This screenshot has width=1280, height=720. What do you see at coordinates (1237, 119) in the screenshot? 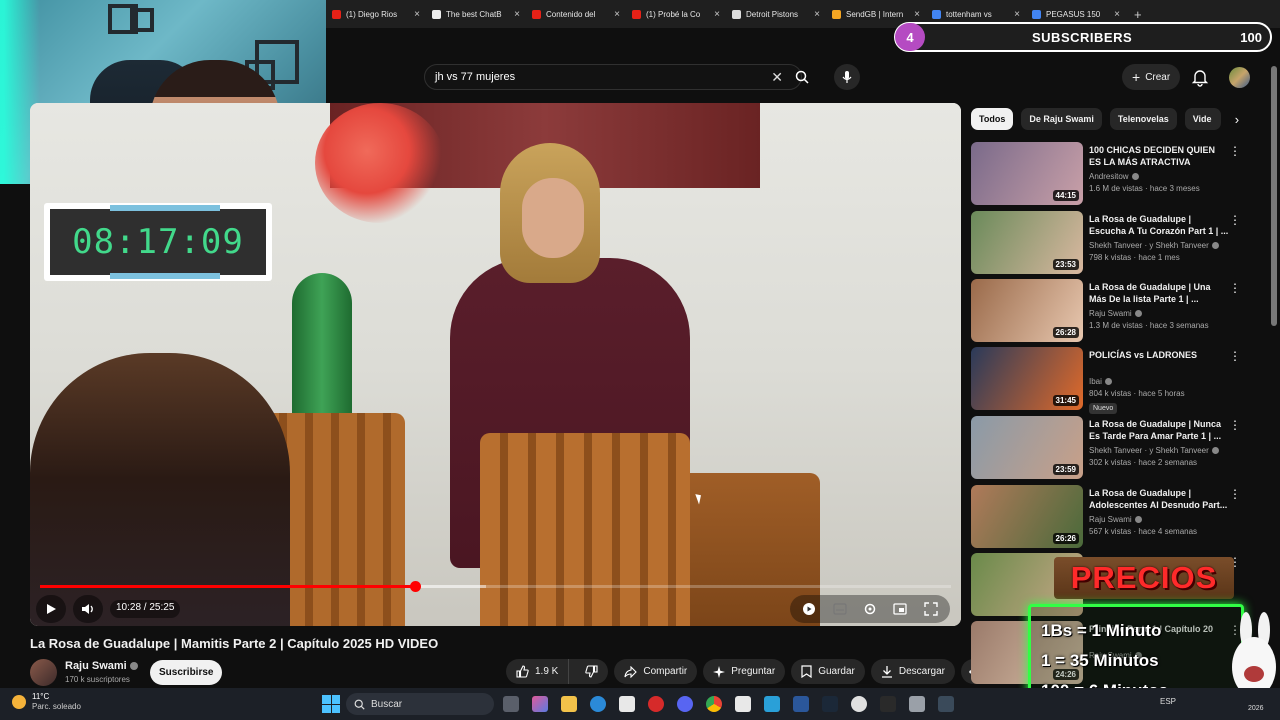
I see `chevron-right-icon: ›` at bounding box center [1237, 119].